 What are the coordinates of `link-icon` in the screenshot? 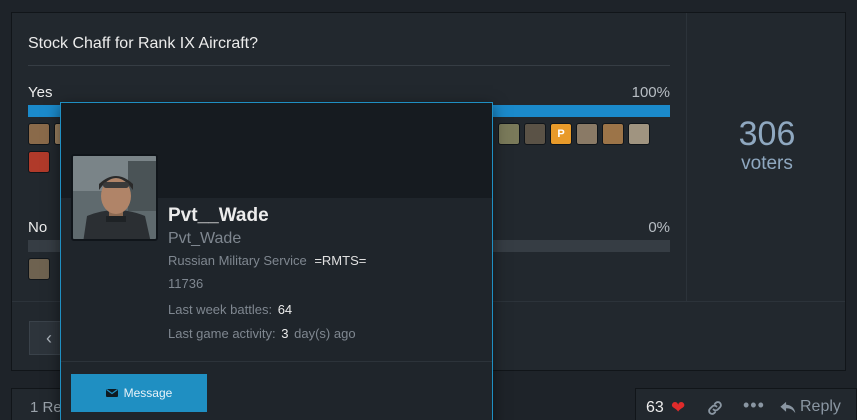 It's located at (715, 409).